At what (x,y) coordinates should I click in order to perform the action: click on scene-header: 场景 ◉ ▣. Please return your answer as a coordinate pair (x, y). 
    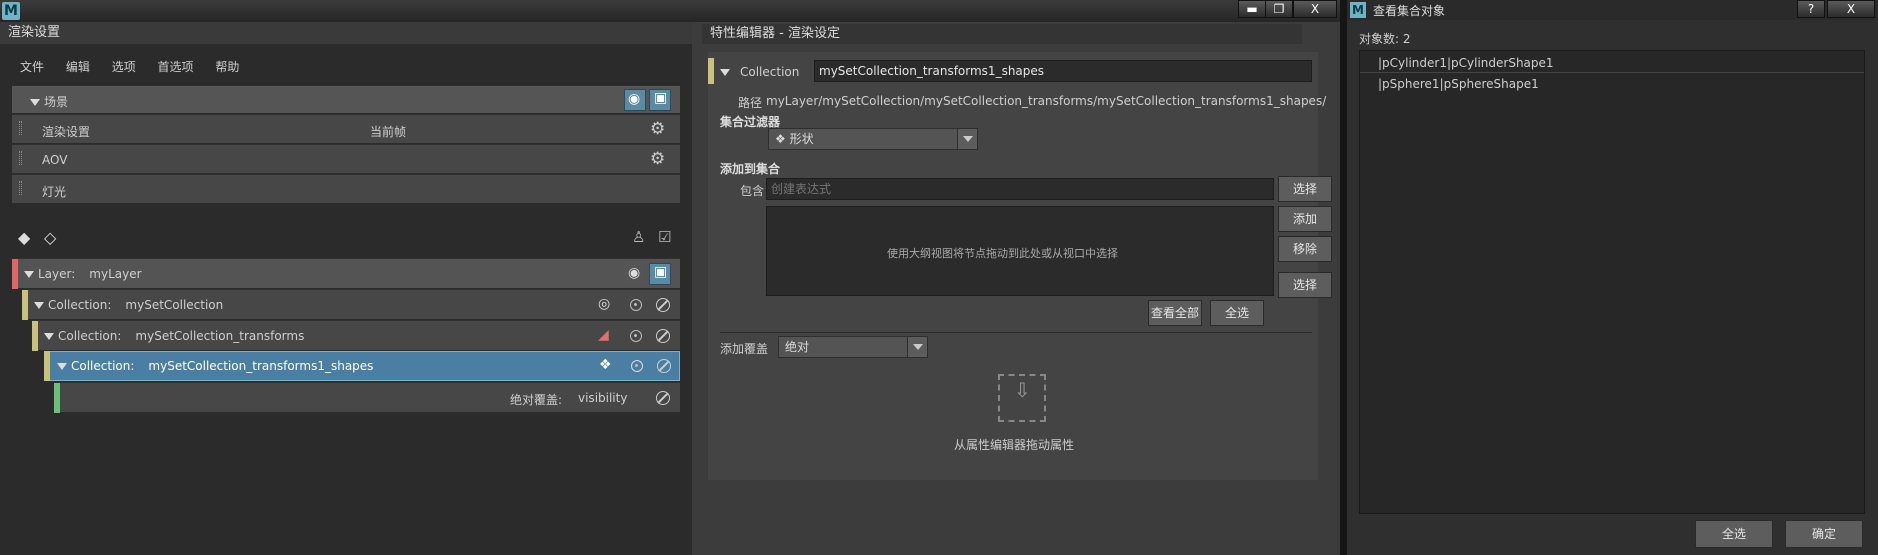
    Looking at the image, I should click on (346, 99).